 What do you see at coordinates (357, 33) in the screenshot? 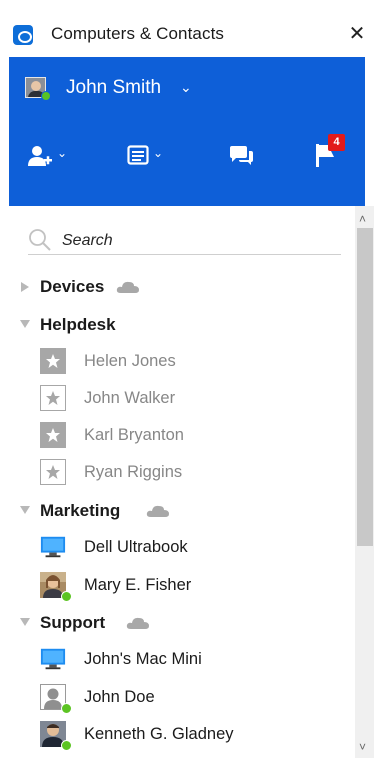
I see `close-button: ✕` at bounding box center [357, 33].